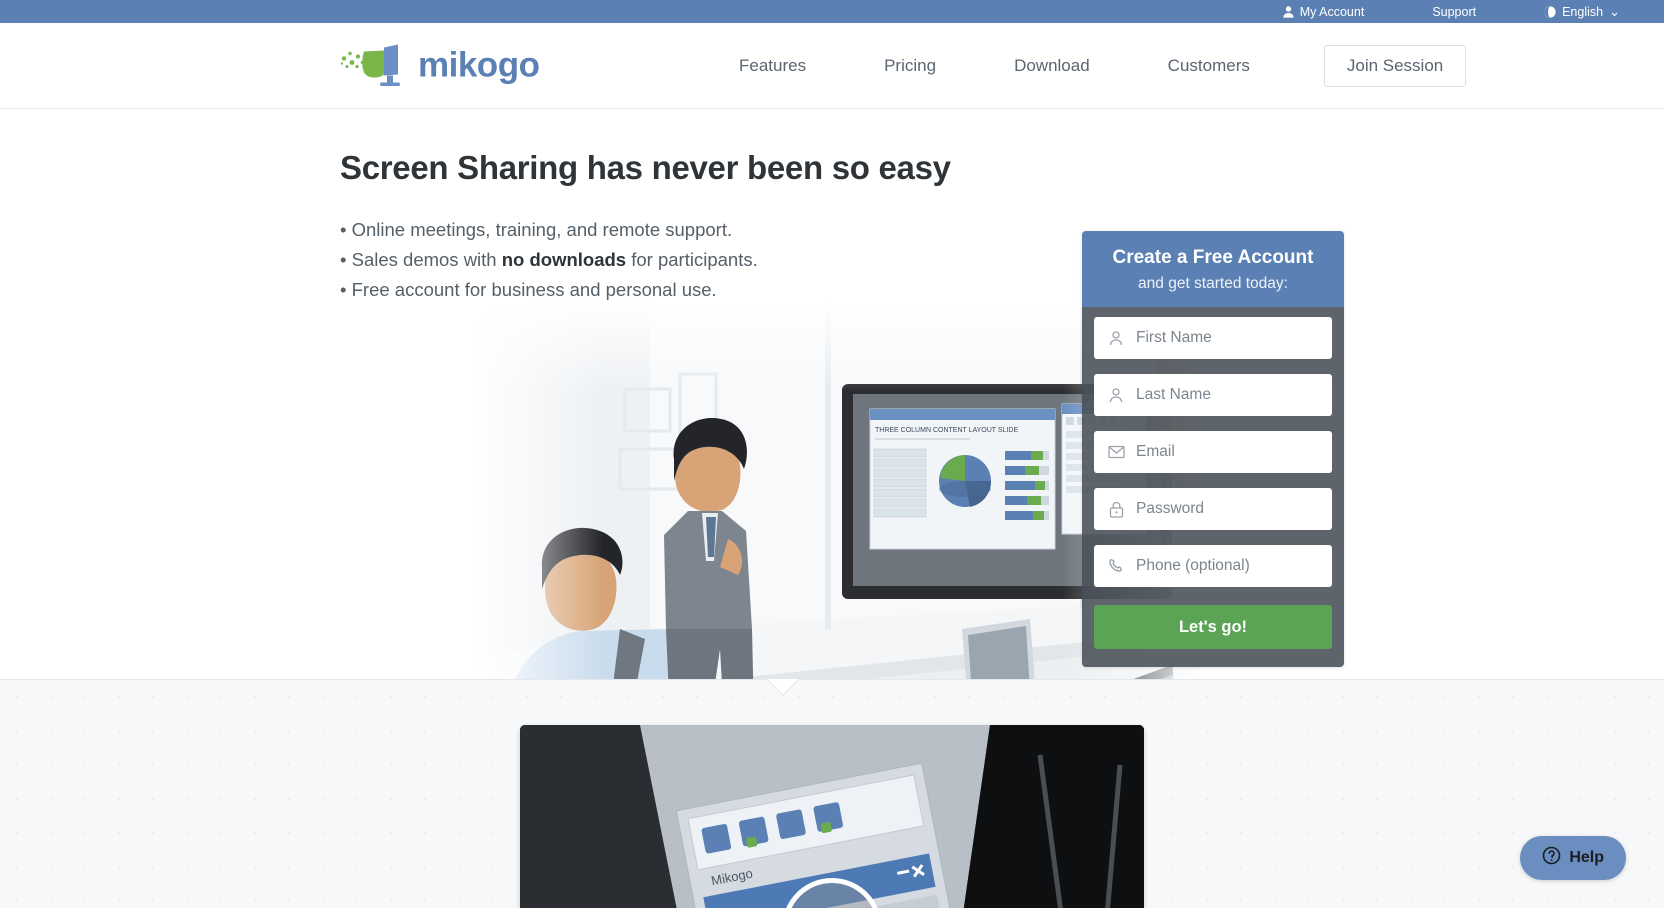  What do you see at coordinates (1213, 283) in the screenshot?
I see `signup-subtitle: and get started today:` at bounding box center [1213, 283].